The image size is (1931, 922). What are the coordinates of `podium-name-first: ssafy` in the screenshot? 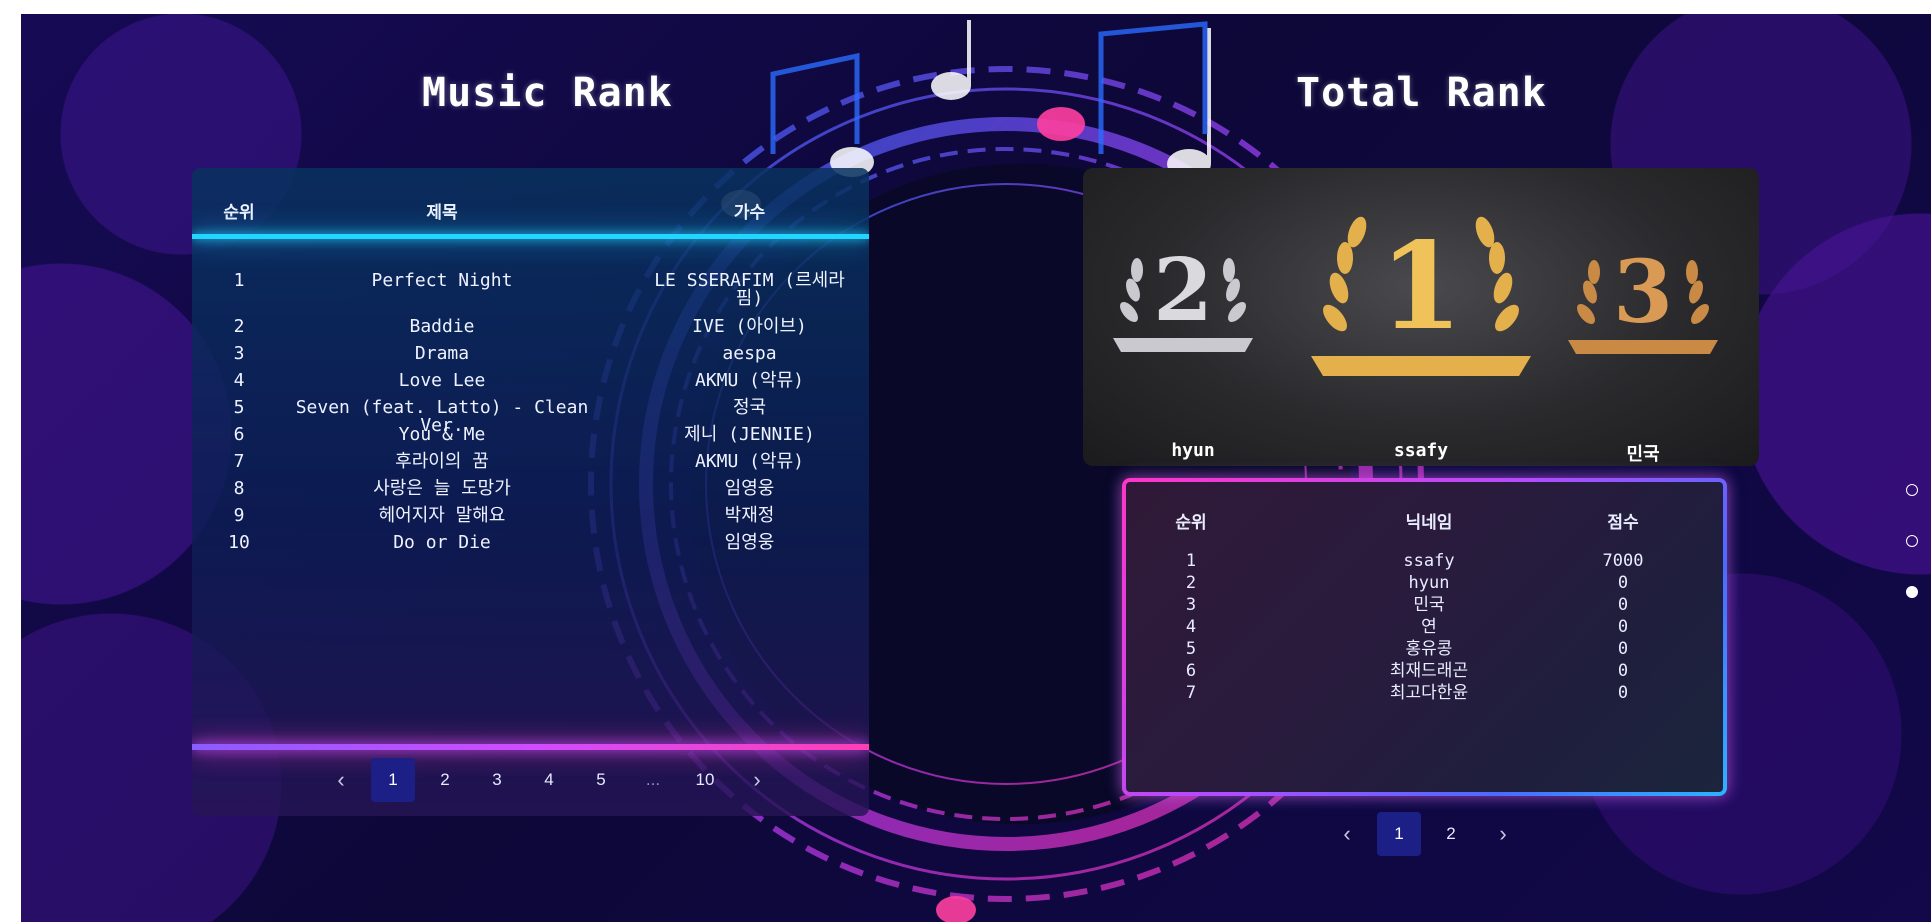 It's located at (1421, 450).